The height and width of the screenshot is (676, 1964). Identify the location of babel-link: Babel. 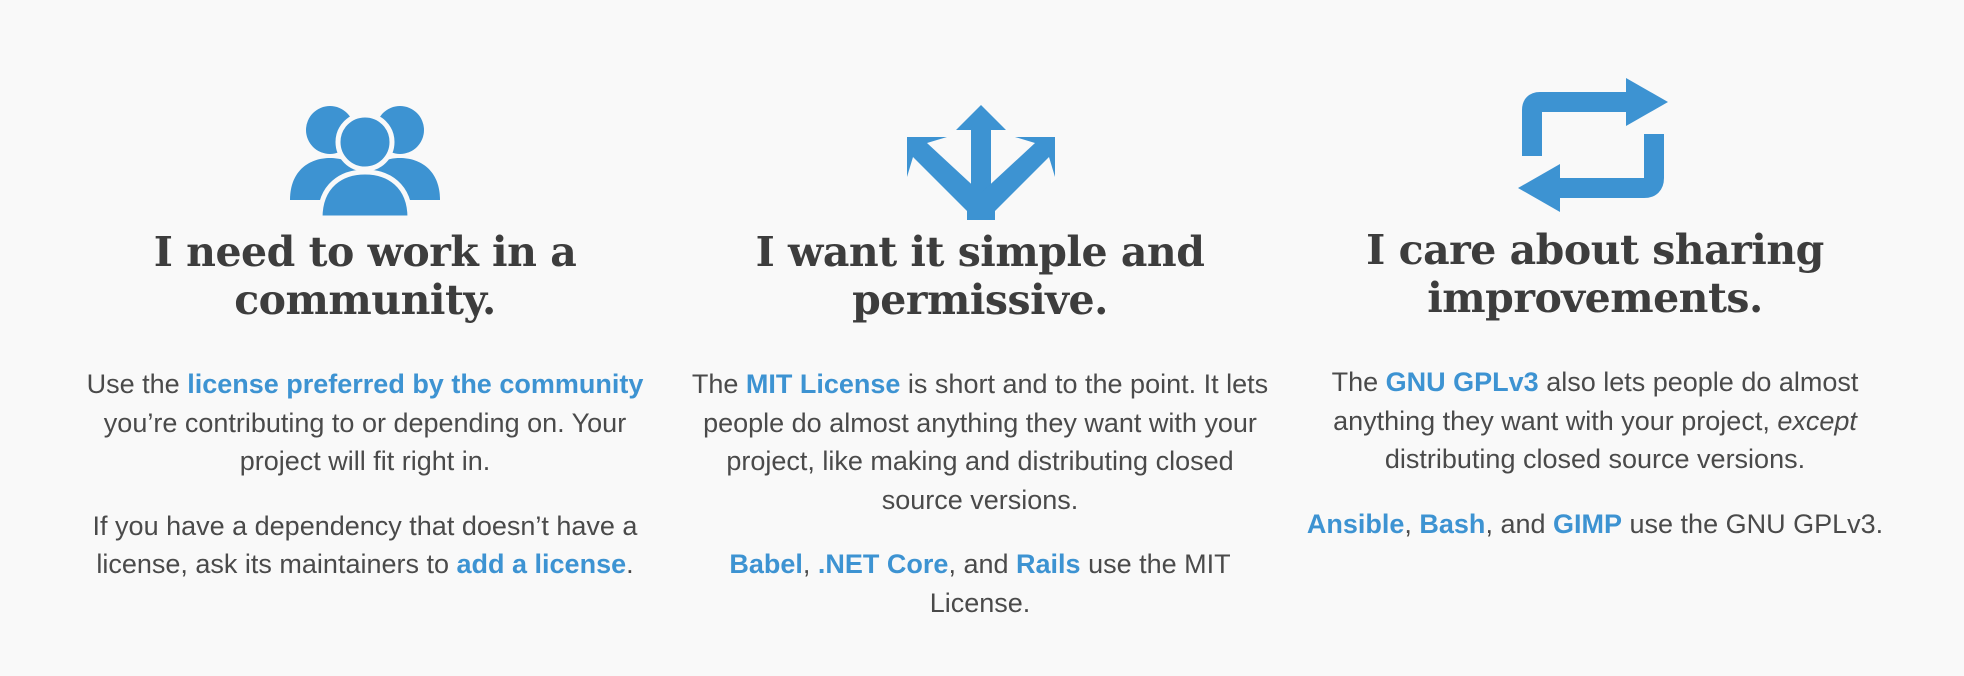
(766, 564).